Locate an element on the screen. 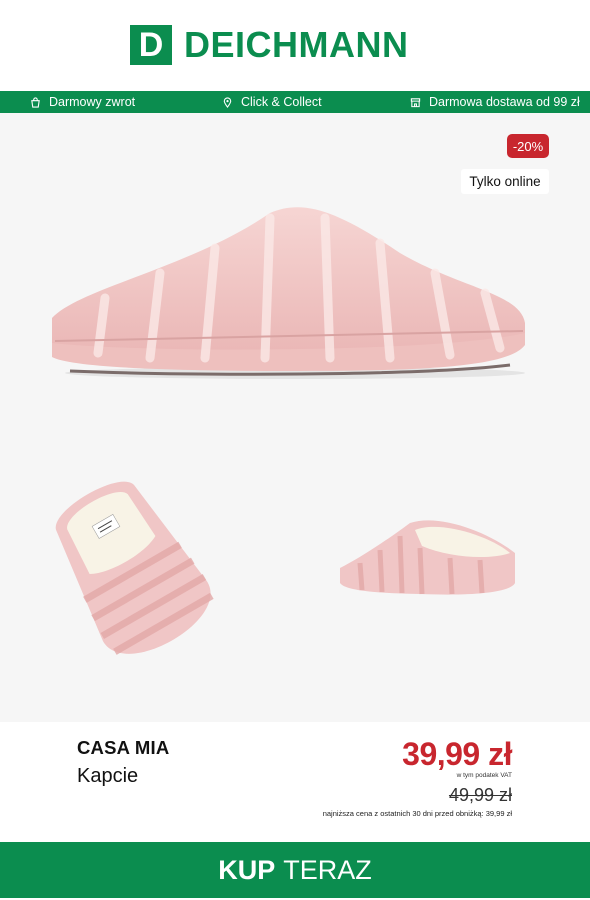 The width and height of the screenshot is (590, 900). cta-bold-label: KUP is located at coordinates (247, 869).